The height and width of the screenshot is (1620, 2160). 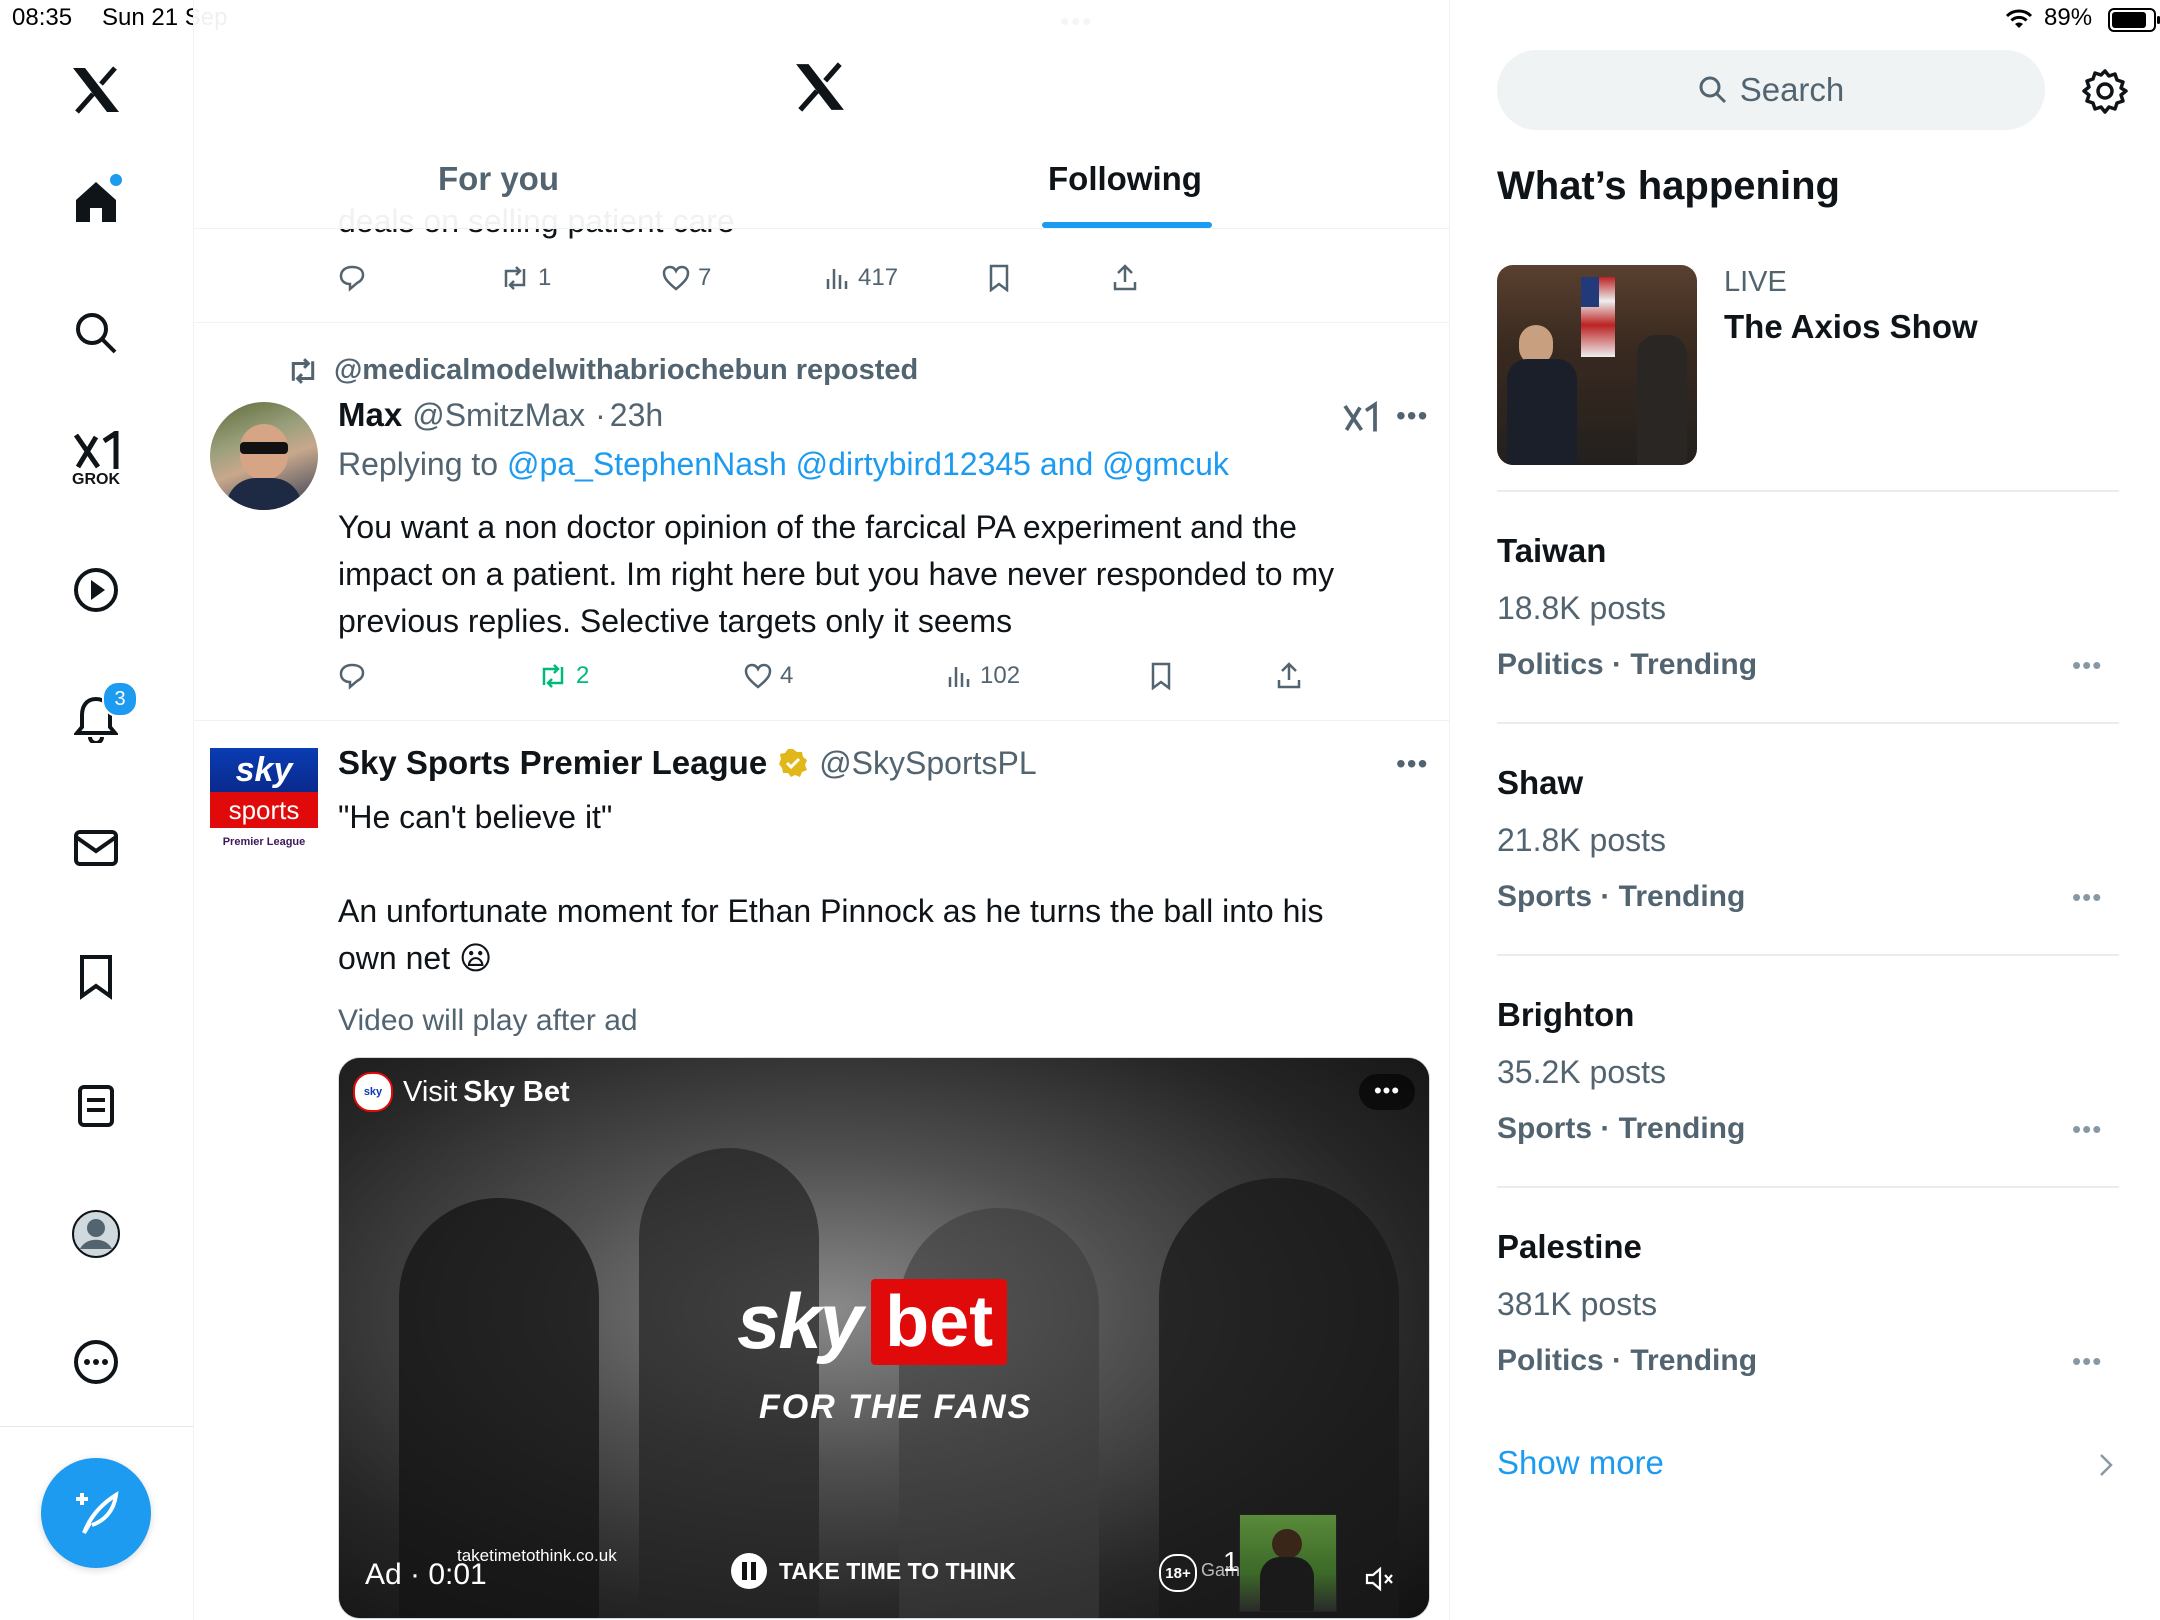 I want to click on repost-icon, so click(x=303, y=370).